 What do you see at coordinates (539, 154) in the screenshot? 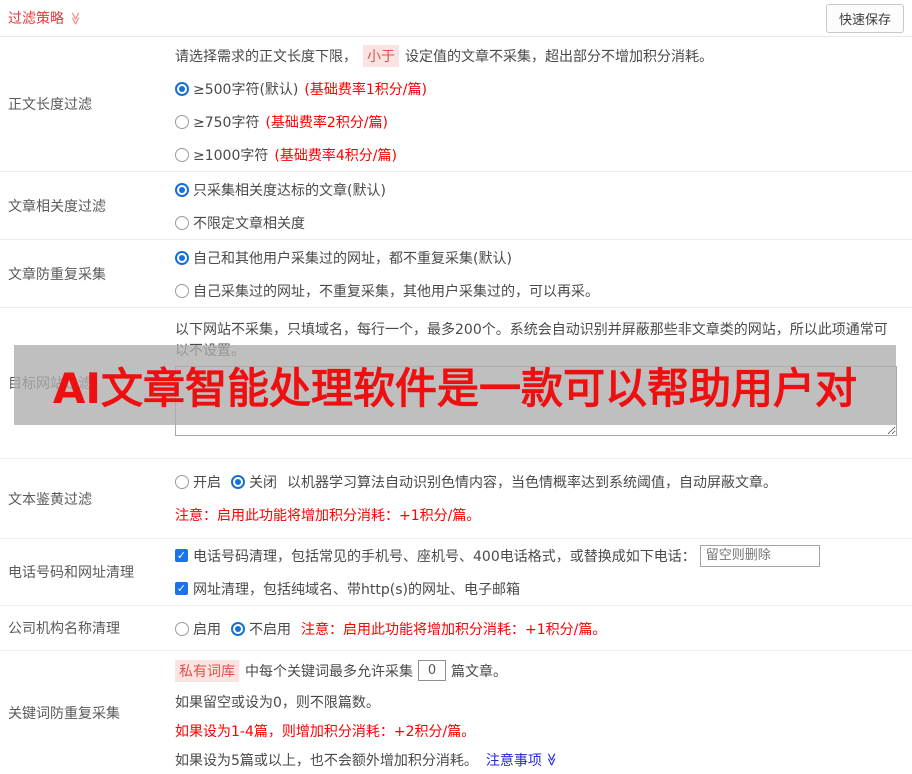
I see `radio-option-1000: ≥1000字符 (基础费率4积分/篇)` at bounding box center [539, 154].